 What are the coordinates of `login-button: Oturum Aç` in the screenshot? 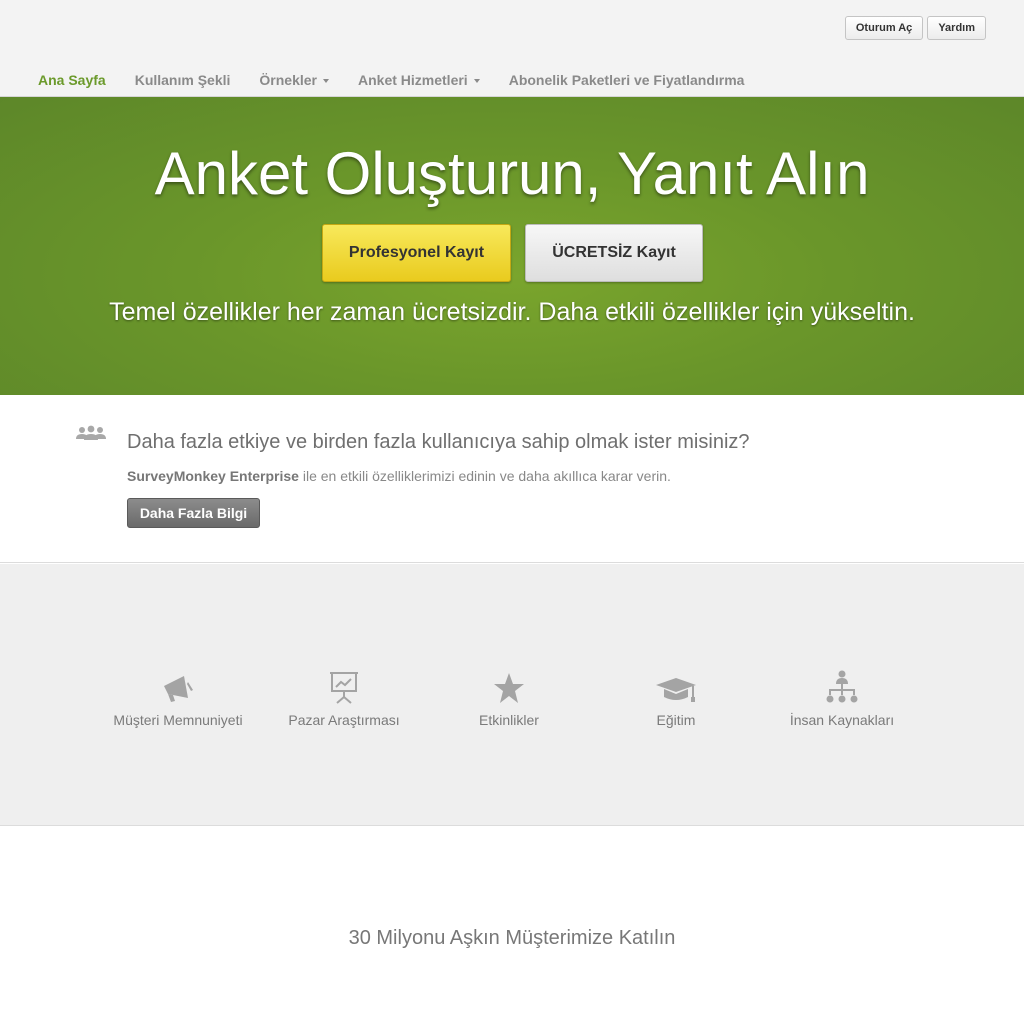 It's located at (884, 28).